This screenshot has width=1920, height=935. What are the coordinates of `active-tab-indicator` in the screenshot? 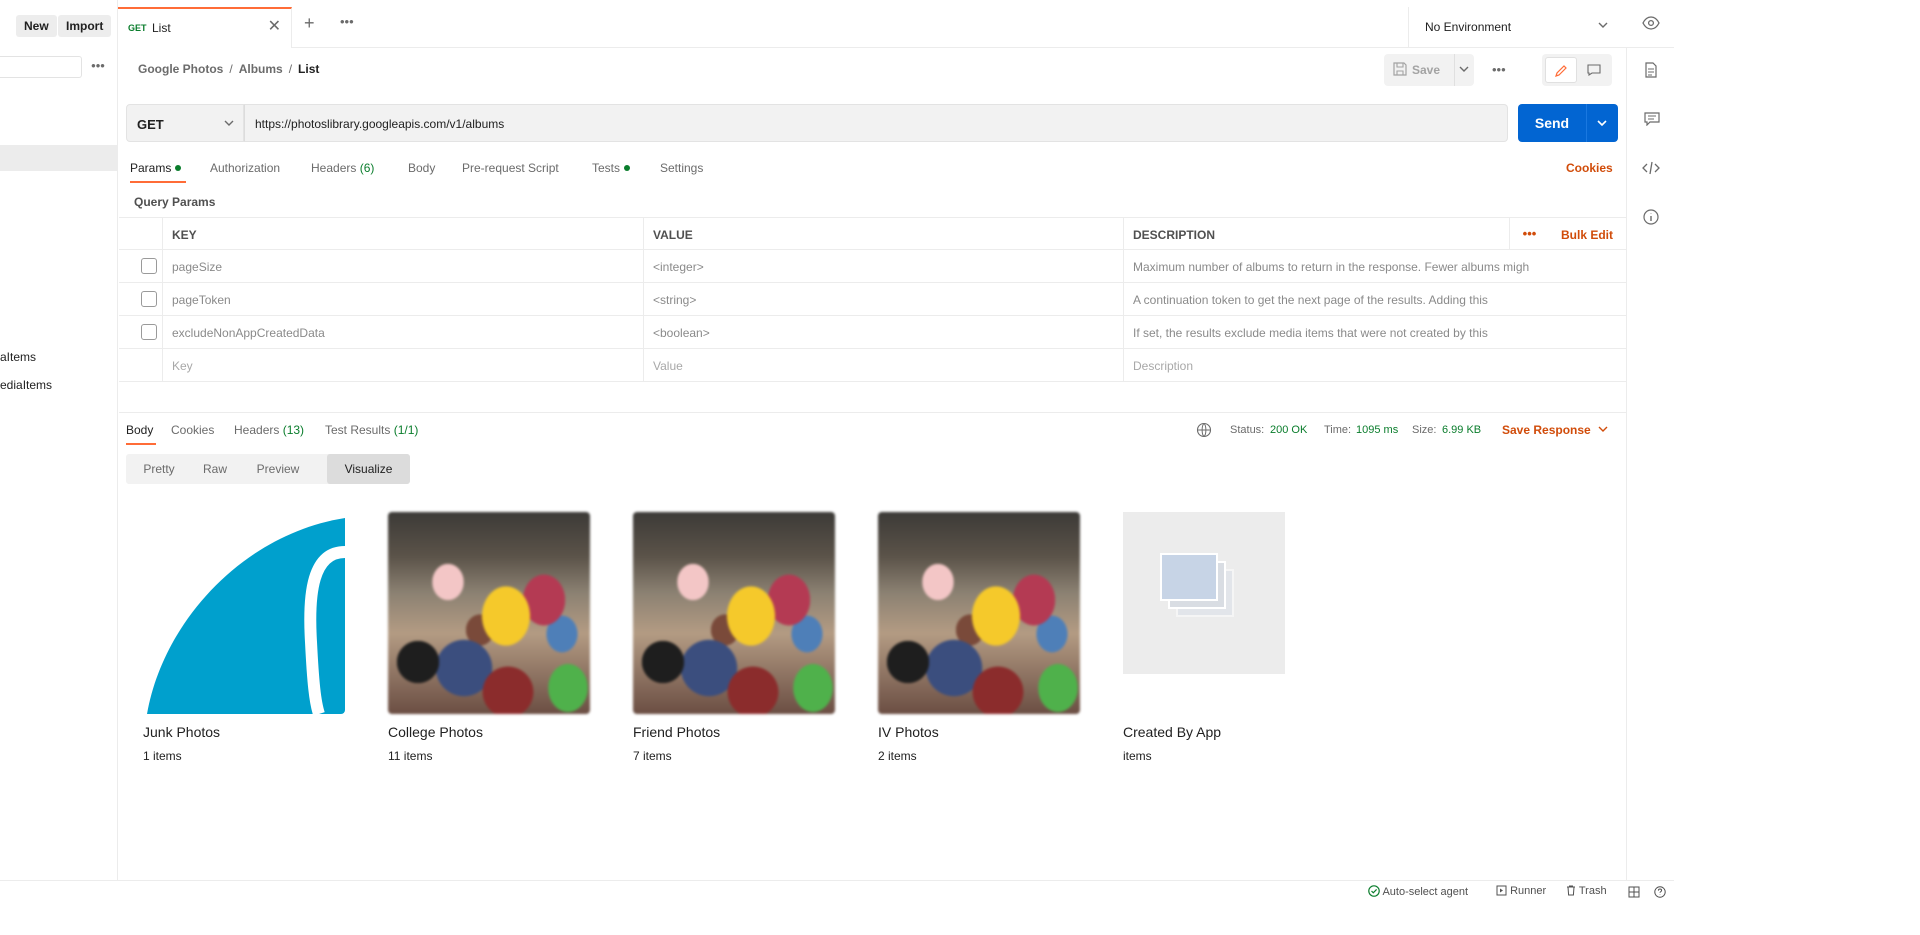 It's located at (141, 444).